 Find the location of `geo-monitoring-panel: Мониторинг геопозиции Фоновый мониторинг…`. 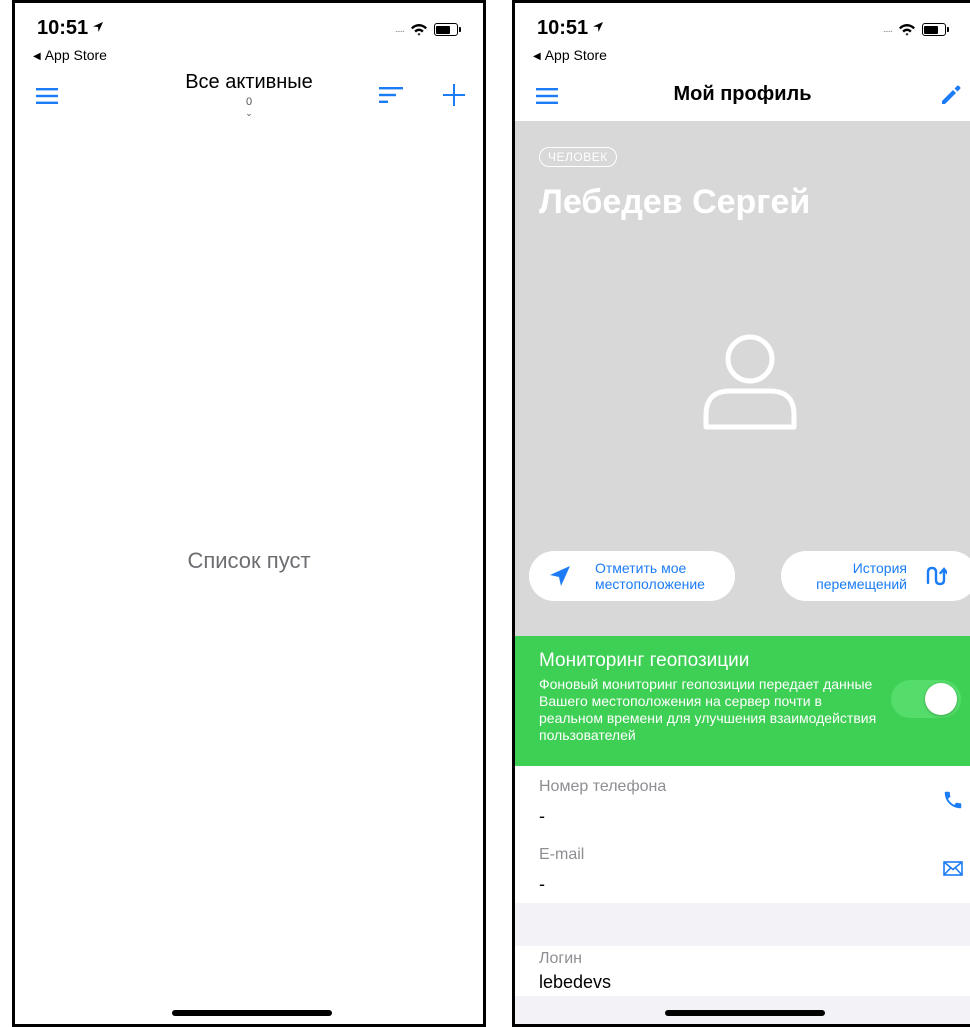

geo-monitoring-panel: Мониторинг геопозиции Фоновый мониторинг… is located at coordinates (742, 701).